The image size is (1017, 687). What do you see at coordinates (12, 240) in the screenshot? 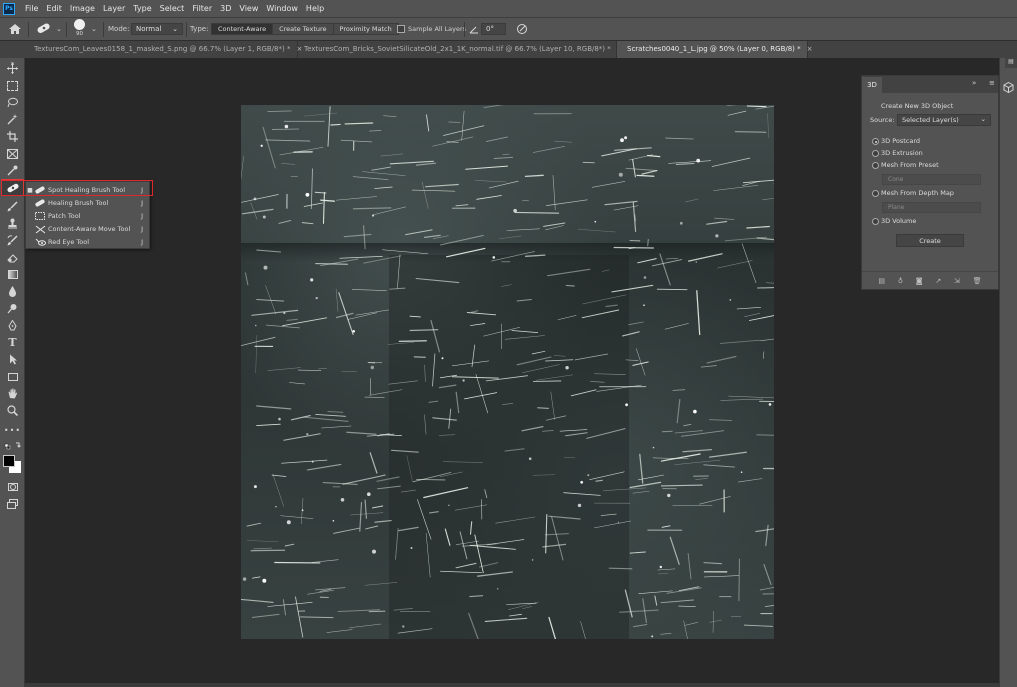
I see `history-brush-tool-icon` at bounding box center [12, 240].